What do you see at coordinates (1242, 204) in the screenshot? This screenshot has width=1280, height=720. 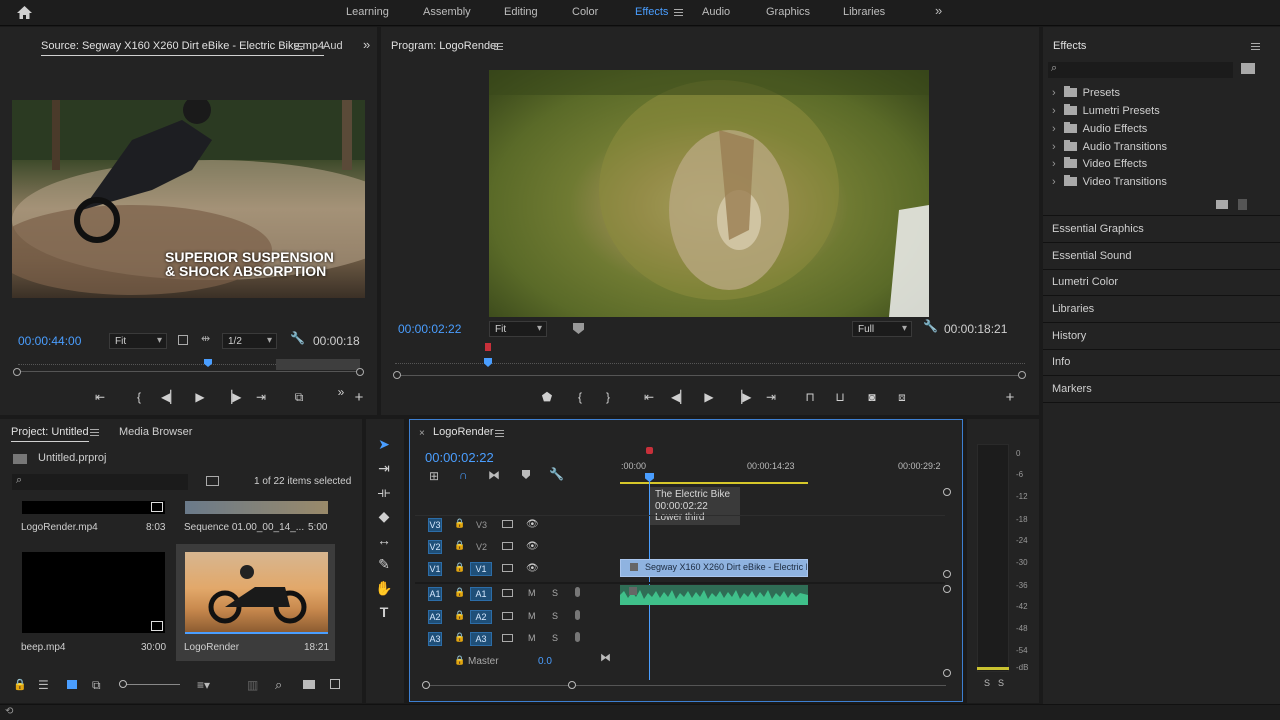 I see `trash-icon` at bounding box center [1242, 204].